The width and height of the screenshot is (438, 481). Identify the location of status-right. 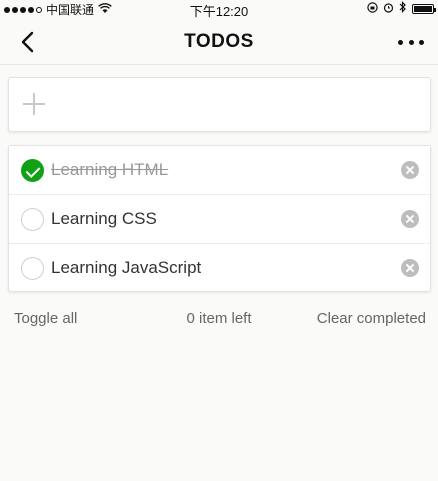
(401, 8).